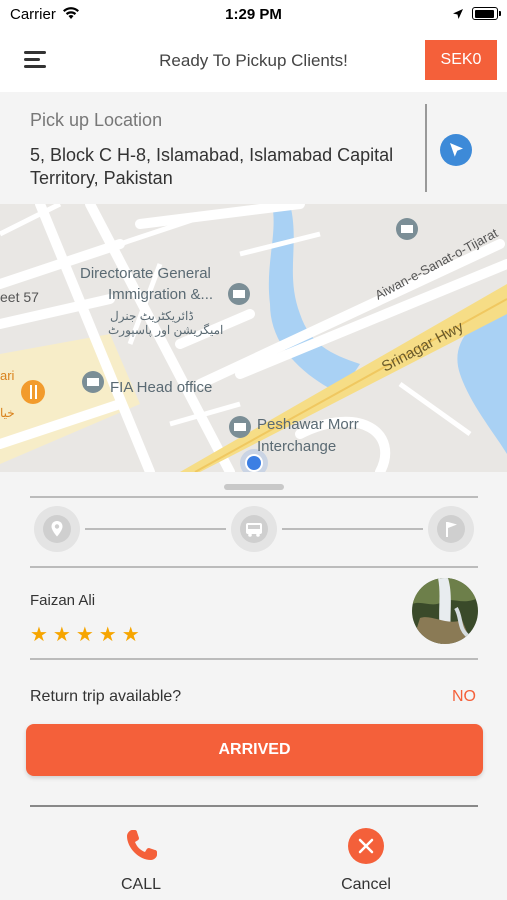  I want to click on svg-text: خیا, so click(7, 413).